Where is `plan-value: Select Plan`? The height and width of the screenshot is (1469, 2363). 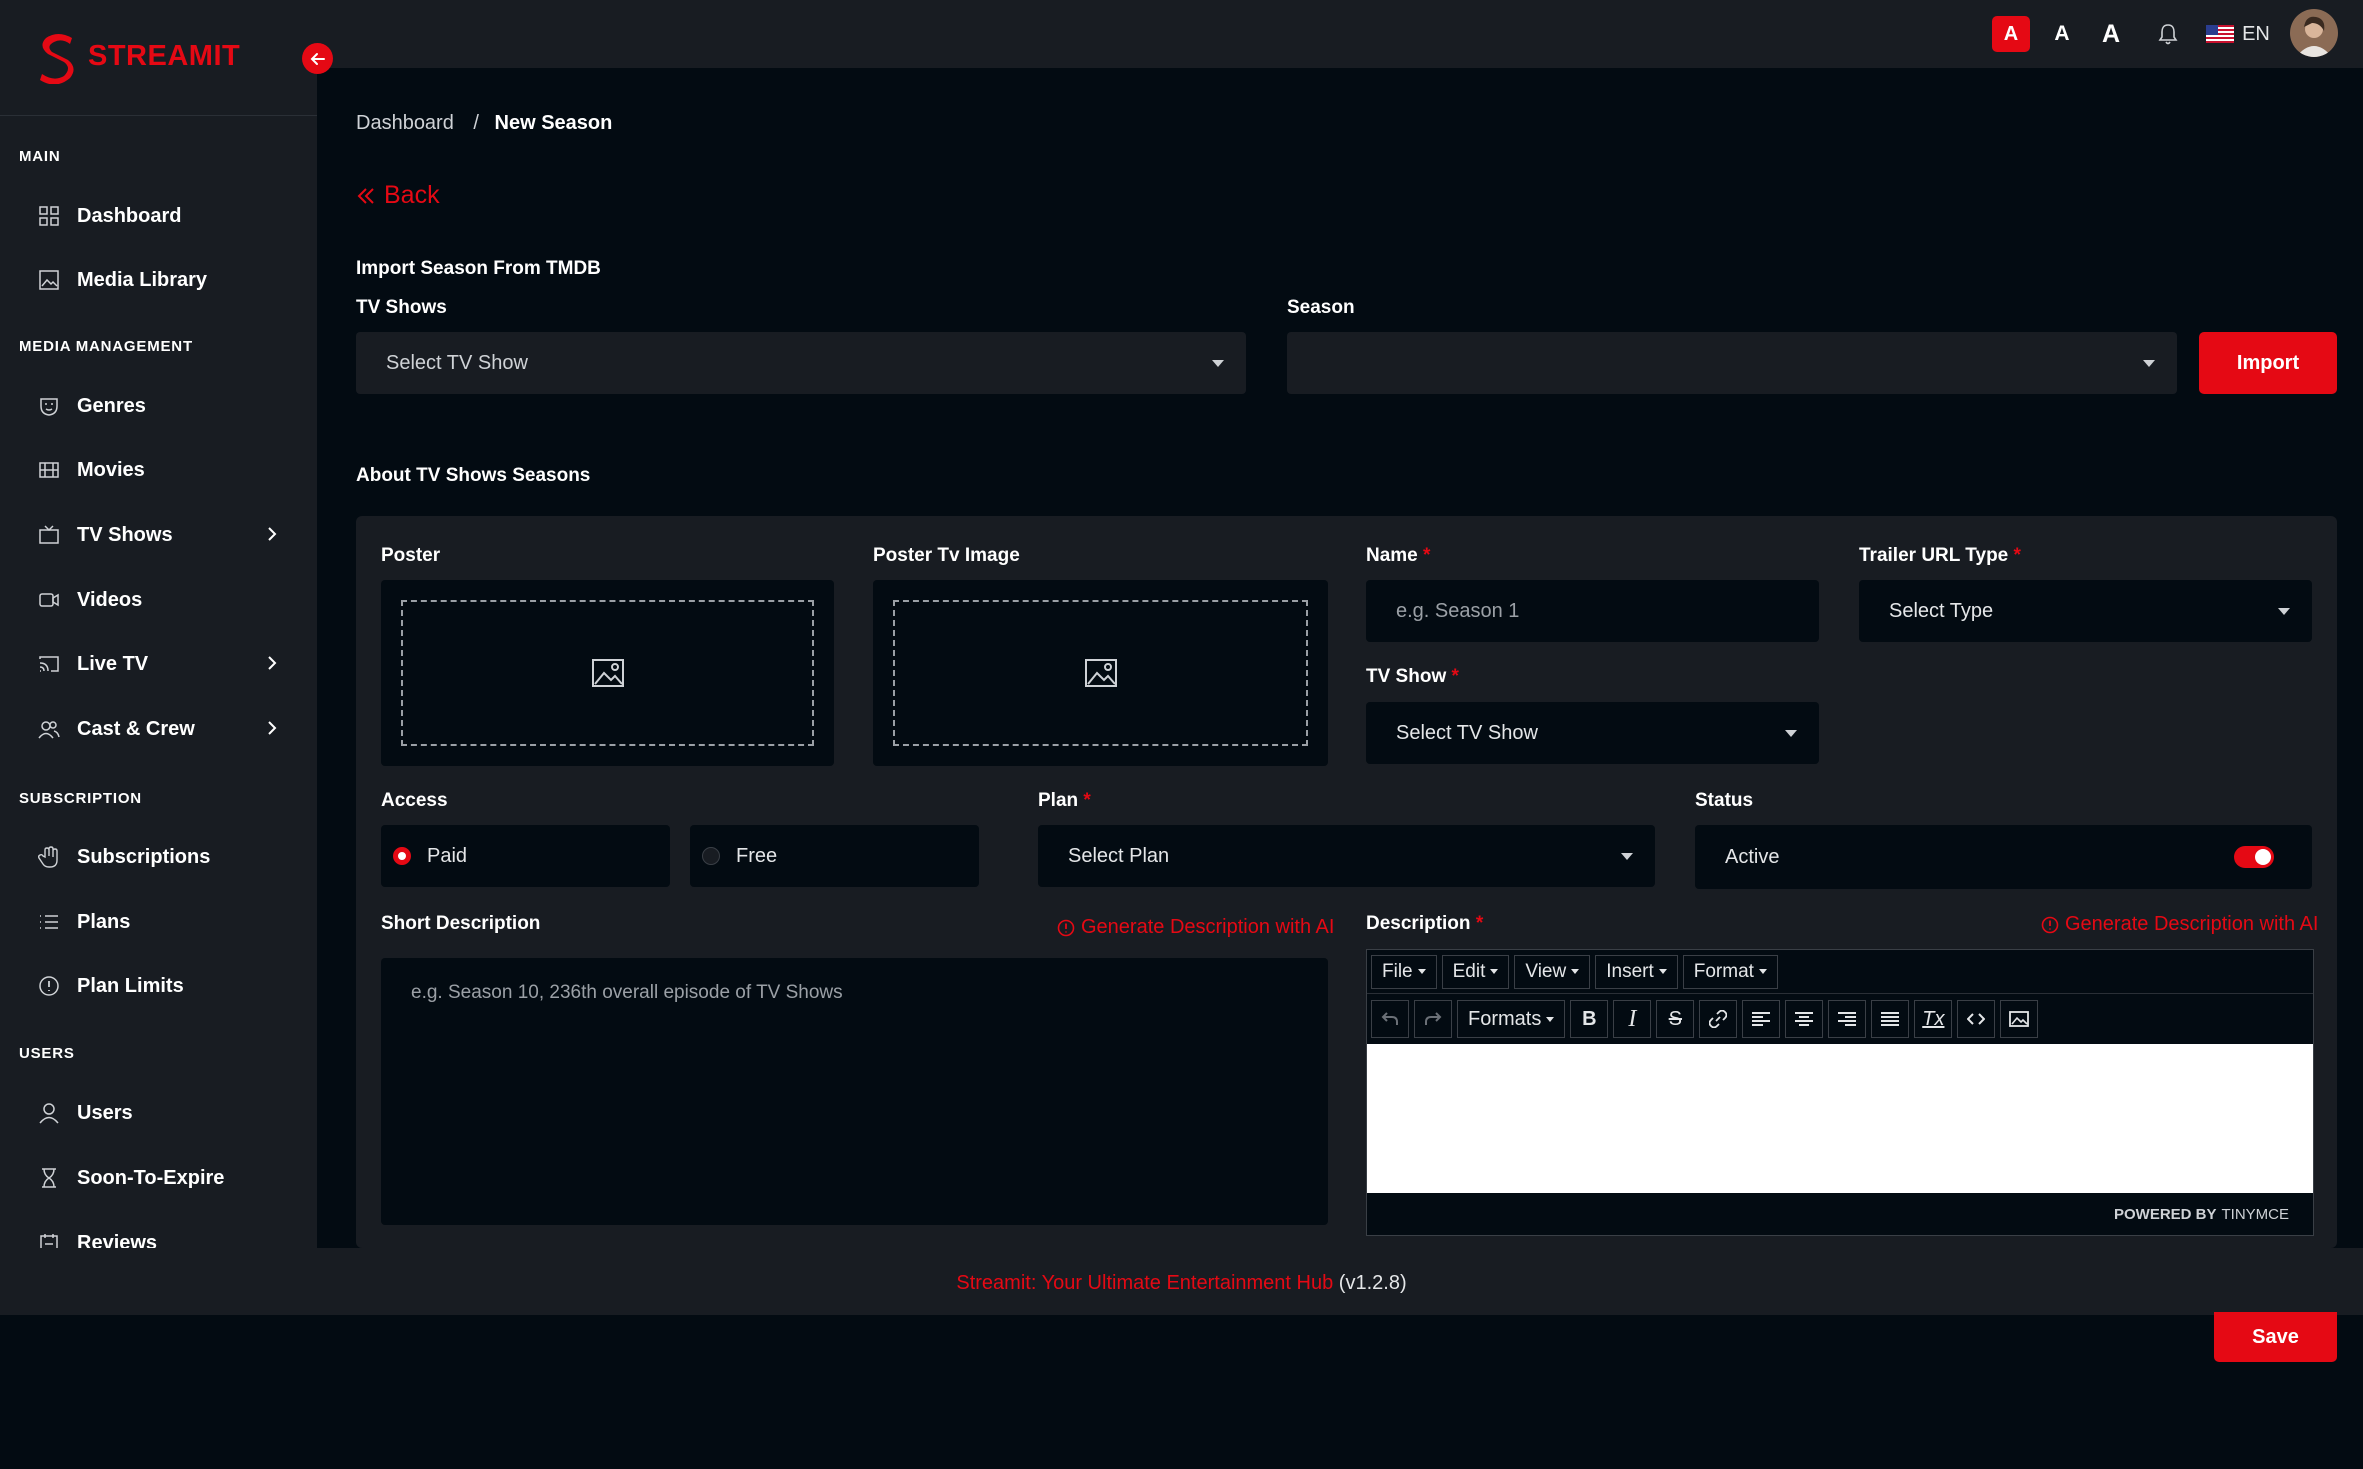 plan-value: Select Plan is located at coordinates (1119, 855).